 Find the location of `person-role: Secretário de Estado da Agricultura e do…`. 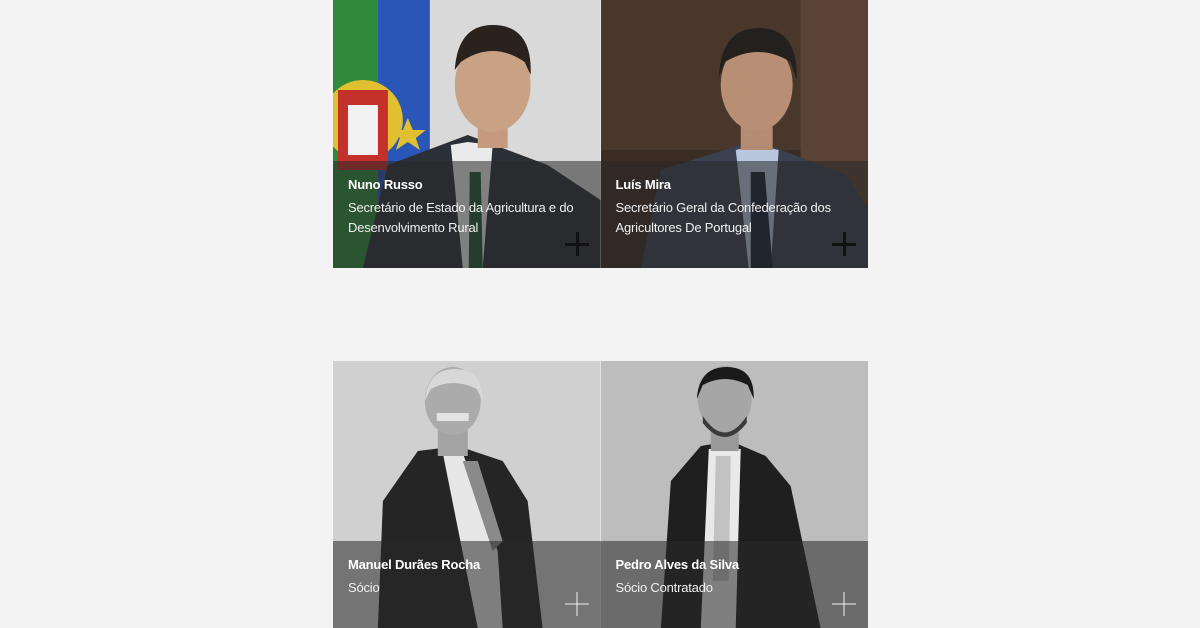

person-role: Secretário de Estado da Agricultura e do… is located at coordinates (461, 217).